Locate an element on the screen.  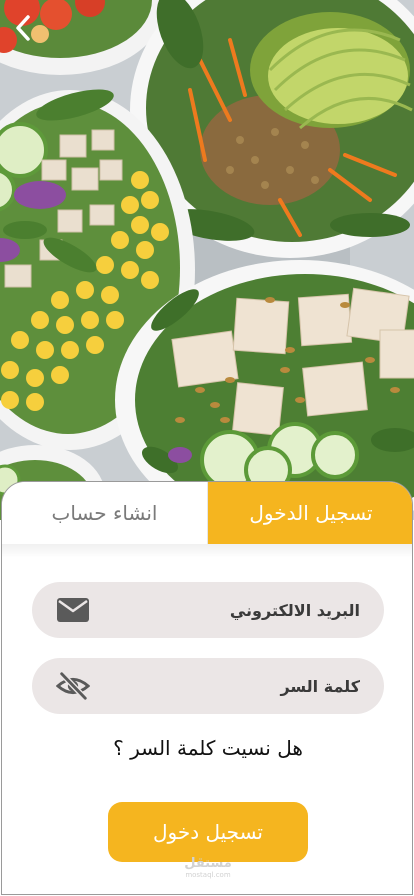
eye-slash-icon is located at coordinates (73, 686).